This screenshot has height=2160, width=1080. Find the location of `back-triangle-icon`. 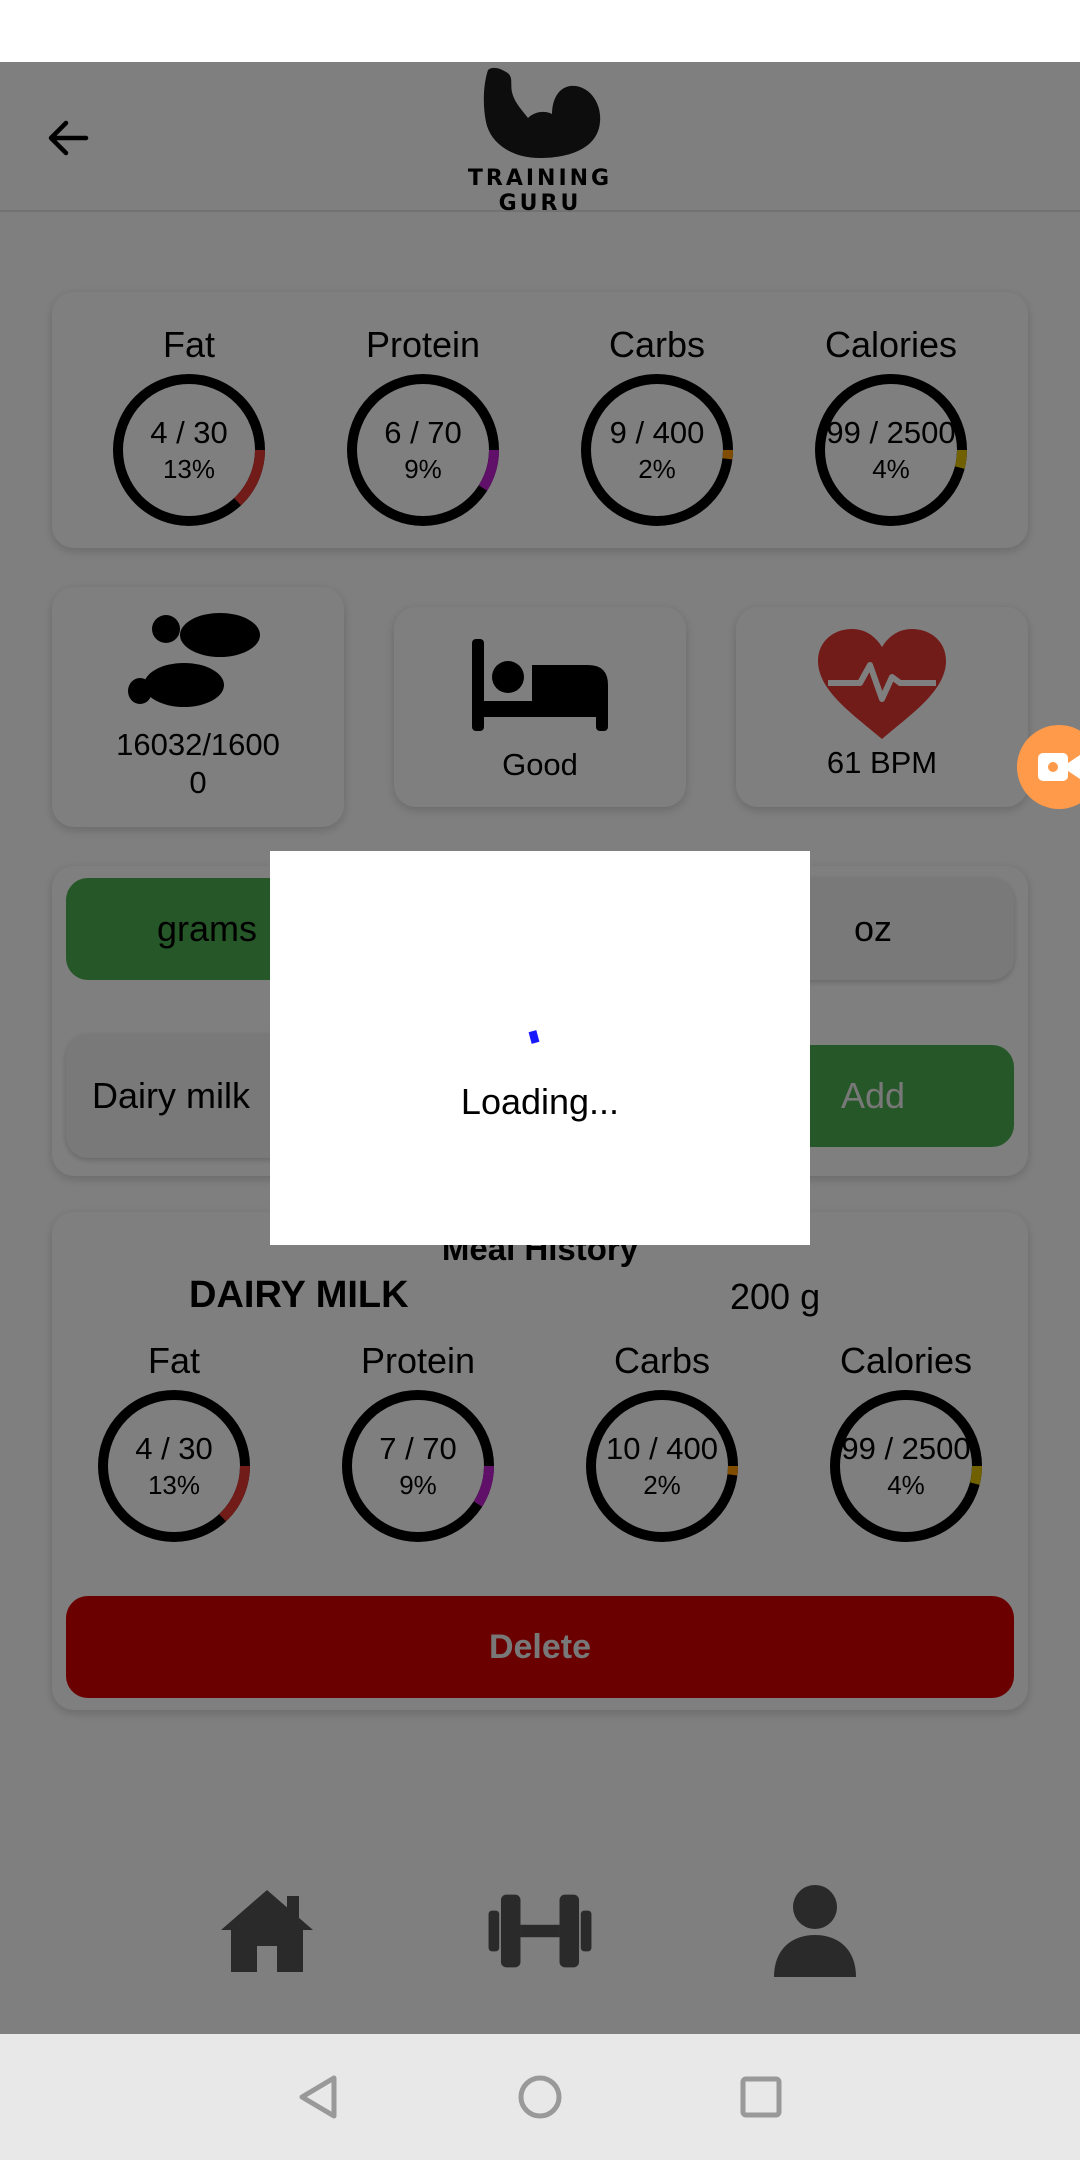

back-triangle-icon is located at coordinates (318, 2097).